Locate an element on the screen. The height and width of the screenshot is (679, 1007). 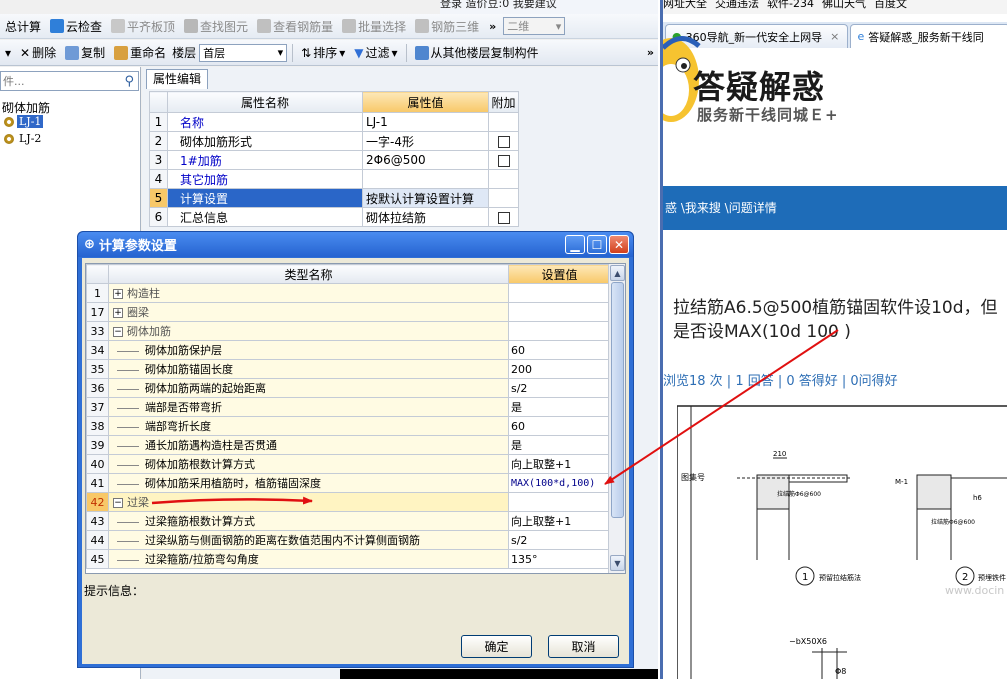
bookmark-item: 百度文 is located at coordinates (890, 7).